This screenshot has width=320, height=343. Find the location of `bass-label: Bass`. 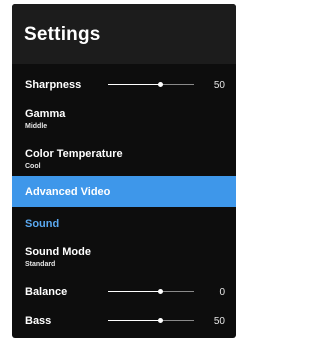

bass-label: Bass is located at coordinates (38, 321).